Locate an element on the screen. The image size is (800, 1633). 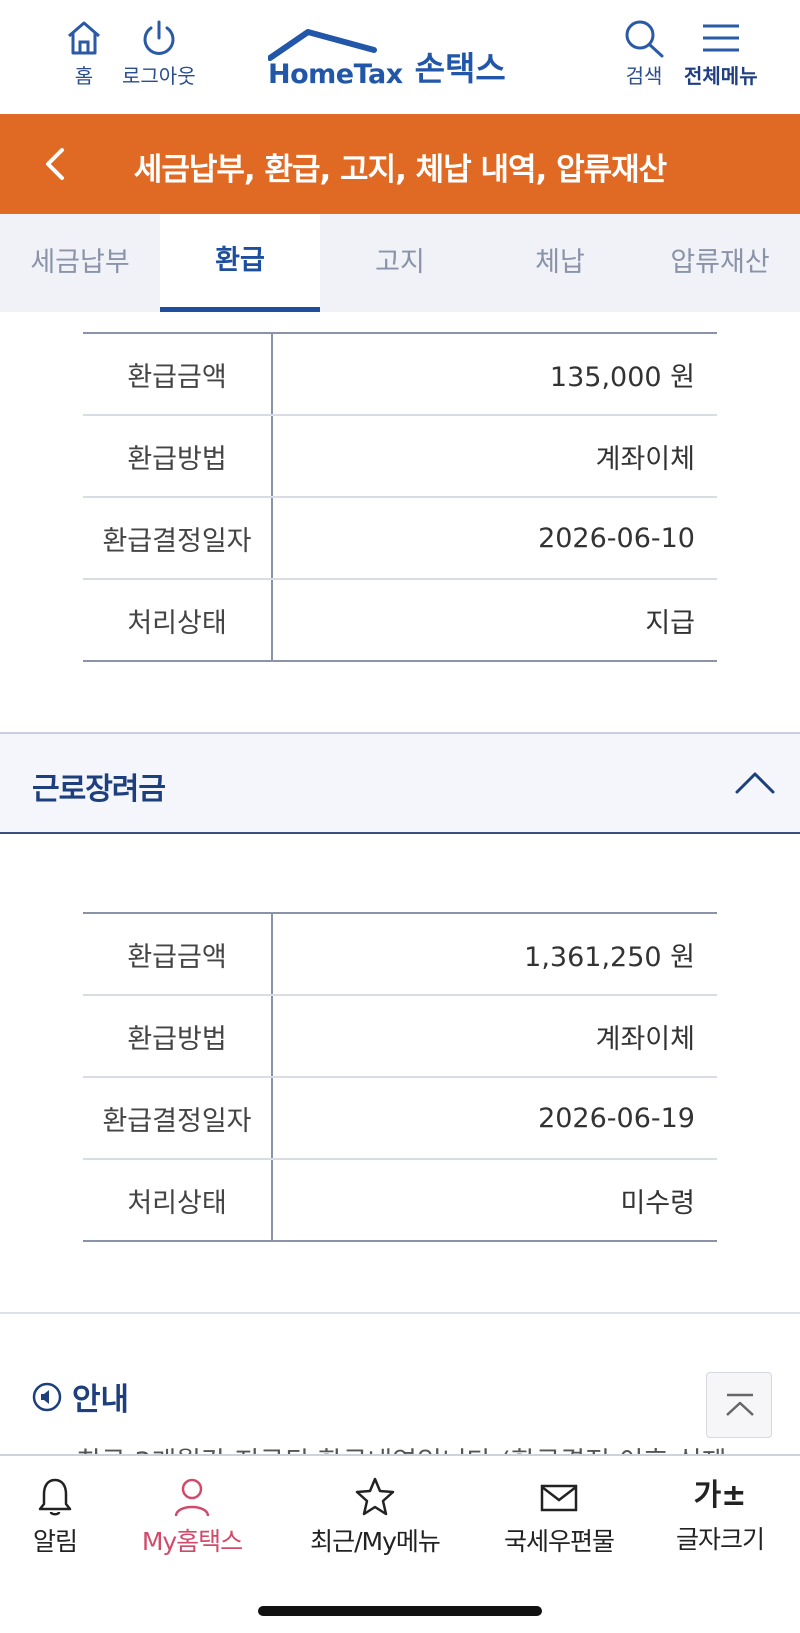
table-row: 환급금액 135,000 원 is located at coordinates (400, 375).